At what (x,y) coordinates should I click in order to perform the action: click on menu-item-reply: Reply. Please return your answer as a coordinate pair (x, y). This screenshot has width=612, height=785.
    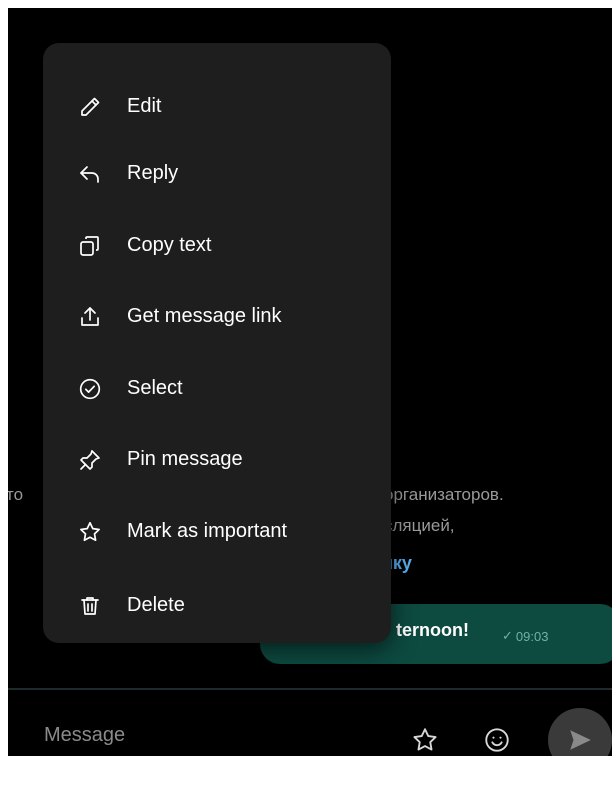
    Looking at the image, I should click on (217, 174).